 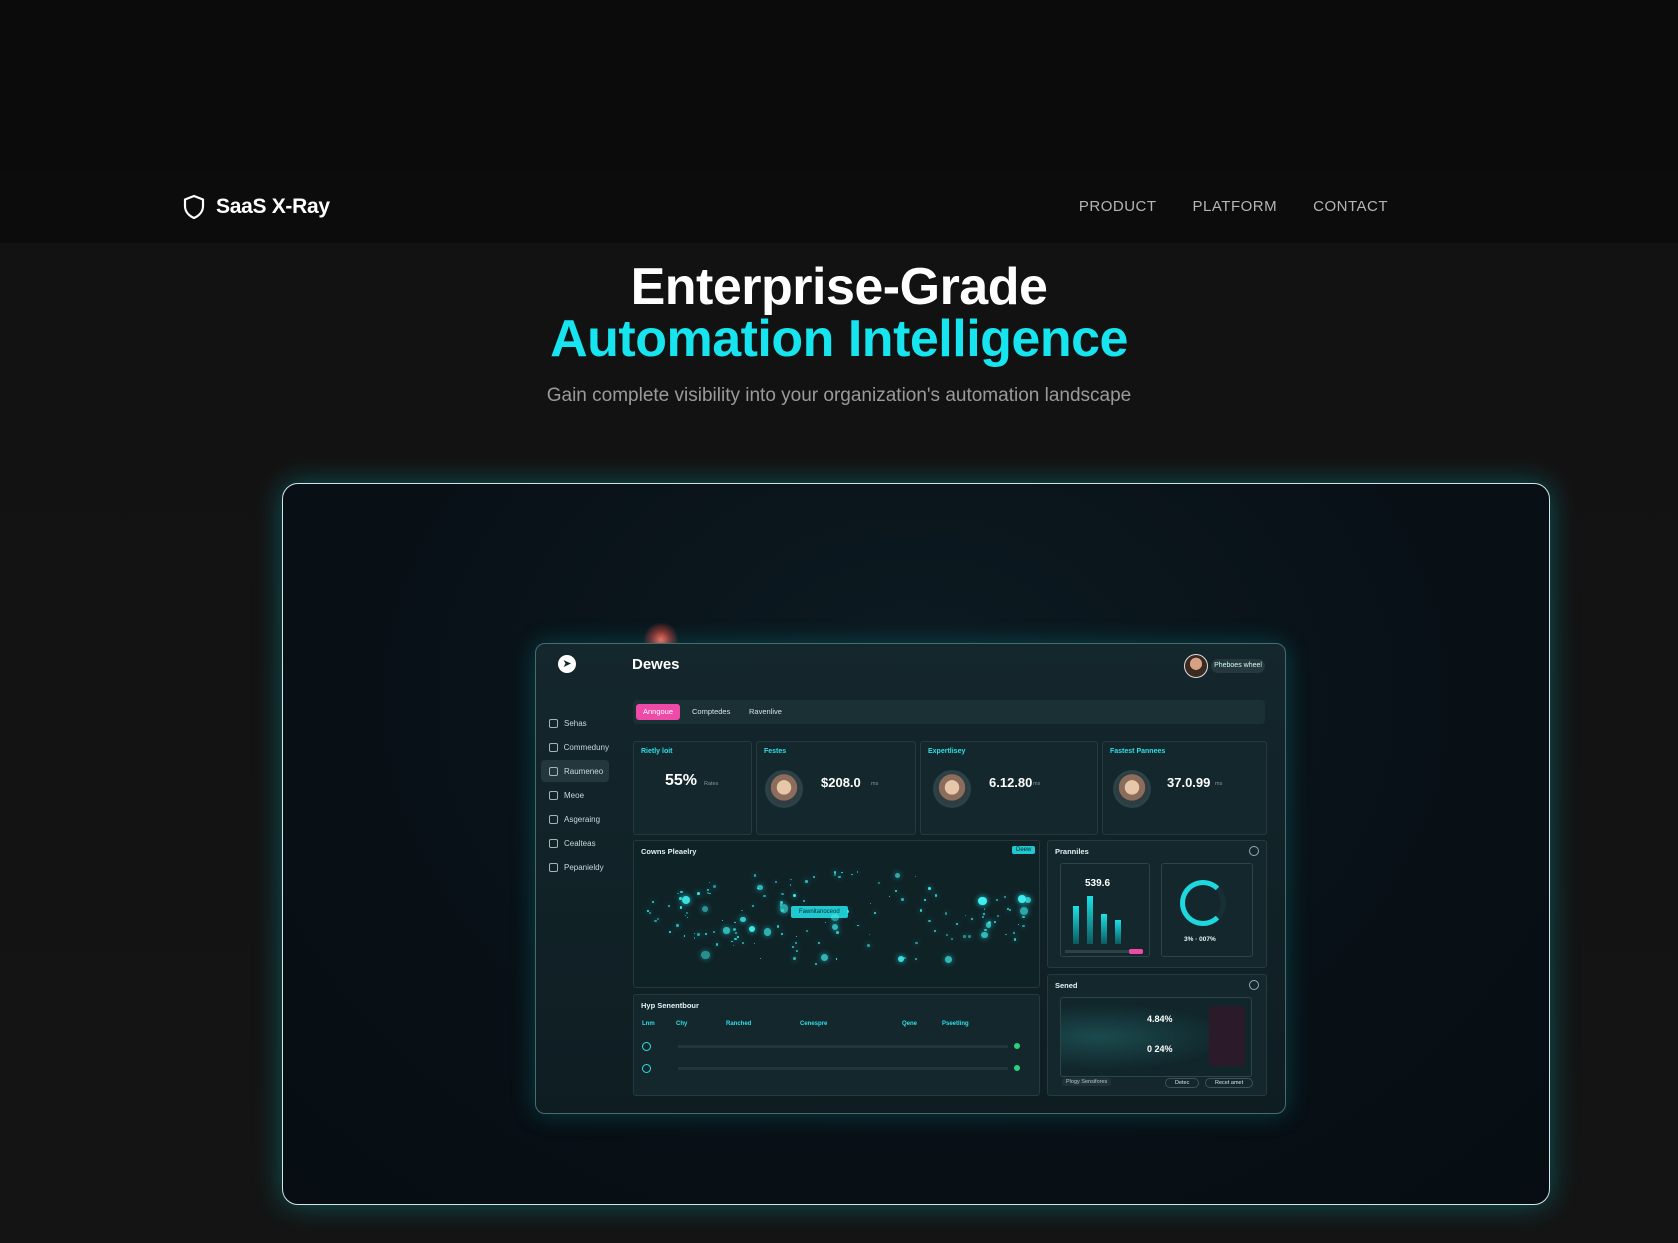 What do you see at coordinates (575, 723) in the screenshot?
I see `sidebar-item: Sehas` at bounding box center [575, 723].